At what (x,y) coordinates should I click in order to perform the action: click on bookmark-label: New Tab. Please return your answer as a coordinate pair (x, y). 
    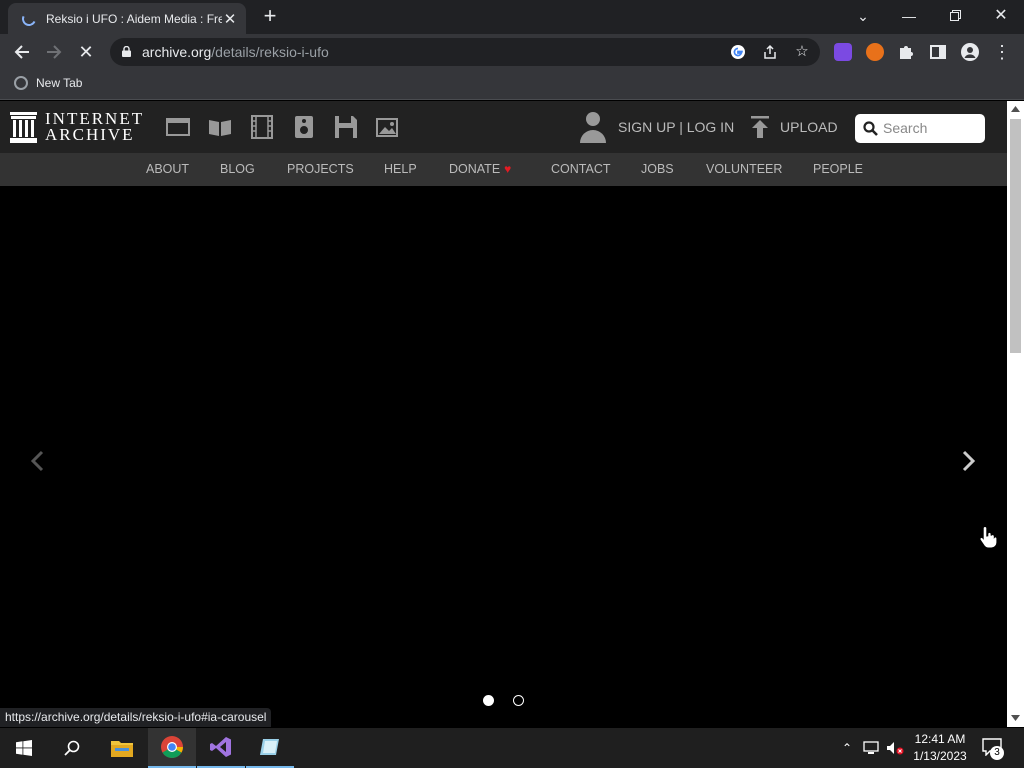
    Looking at the image, I should click on (59, 83).